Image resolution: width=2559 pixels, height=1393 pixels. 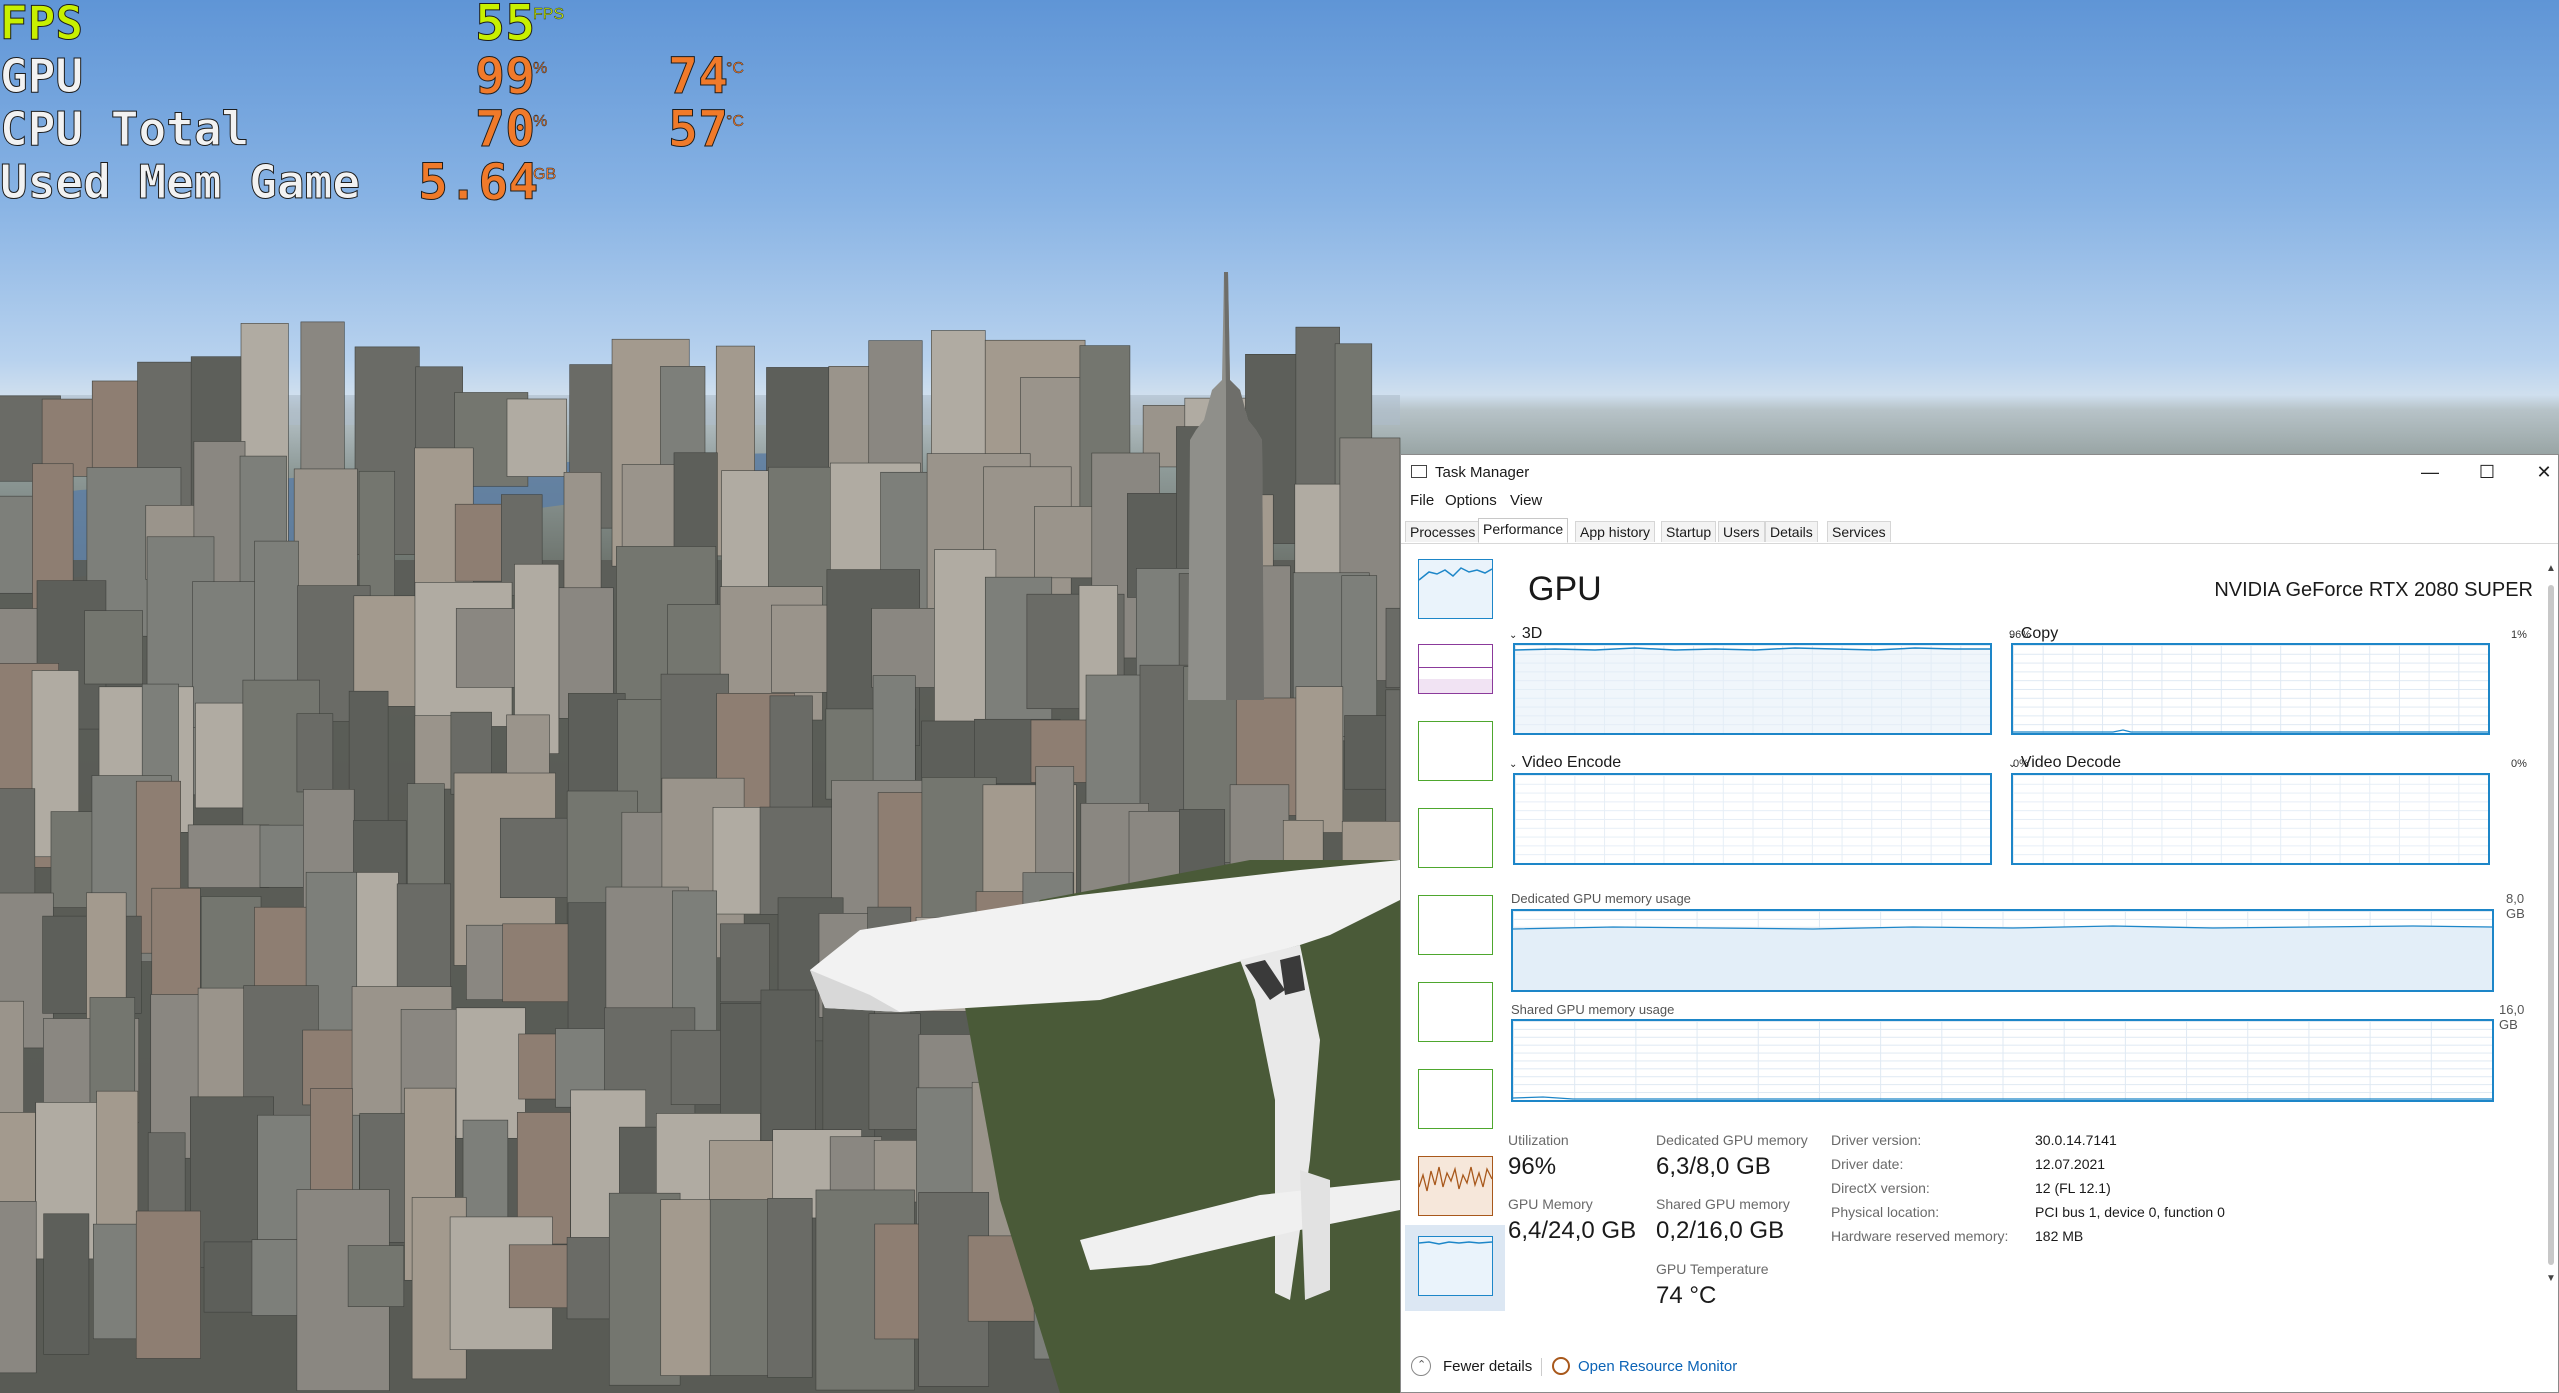 What do you see at coordinates (1443, 531) in the screenshot?
I see `tab-processes: Processes` at bounding box center [1443, 531].